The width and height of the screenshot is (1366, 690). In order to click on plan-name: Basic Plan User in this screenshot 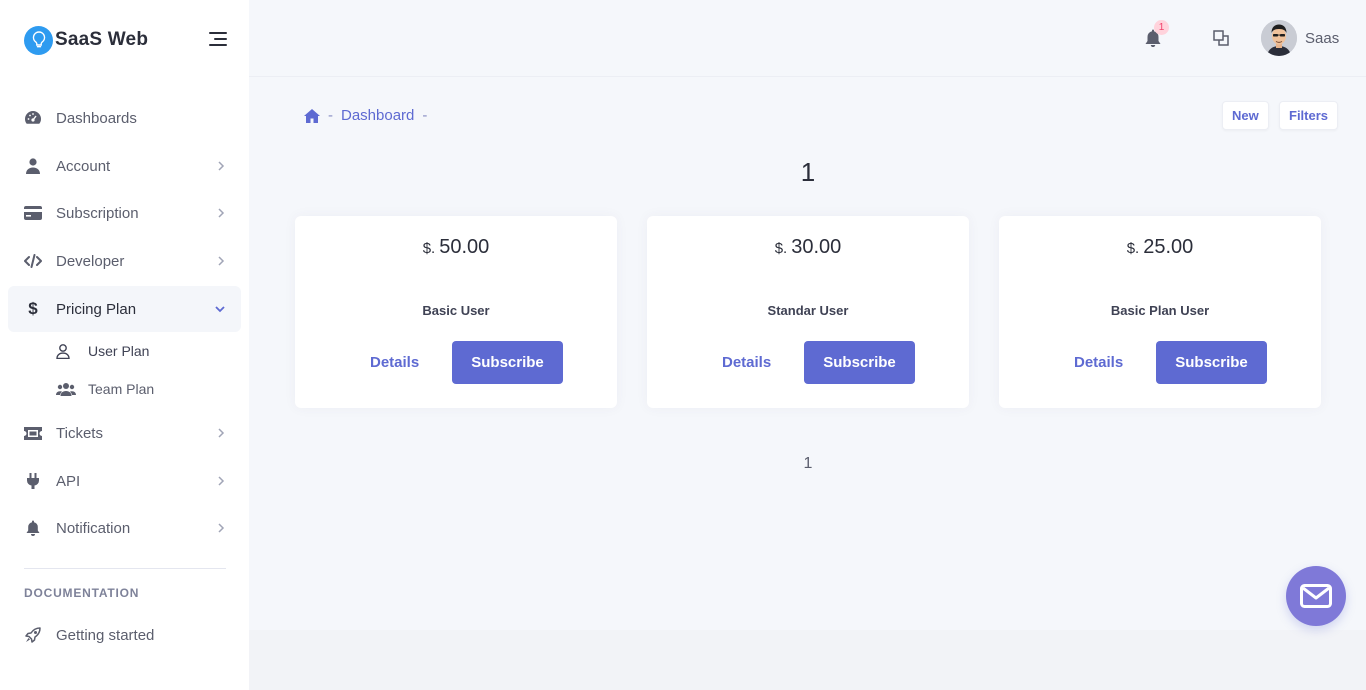, I will do `click(1160, 310)`.